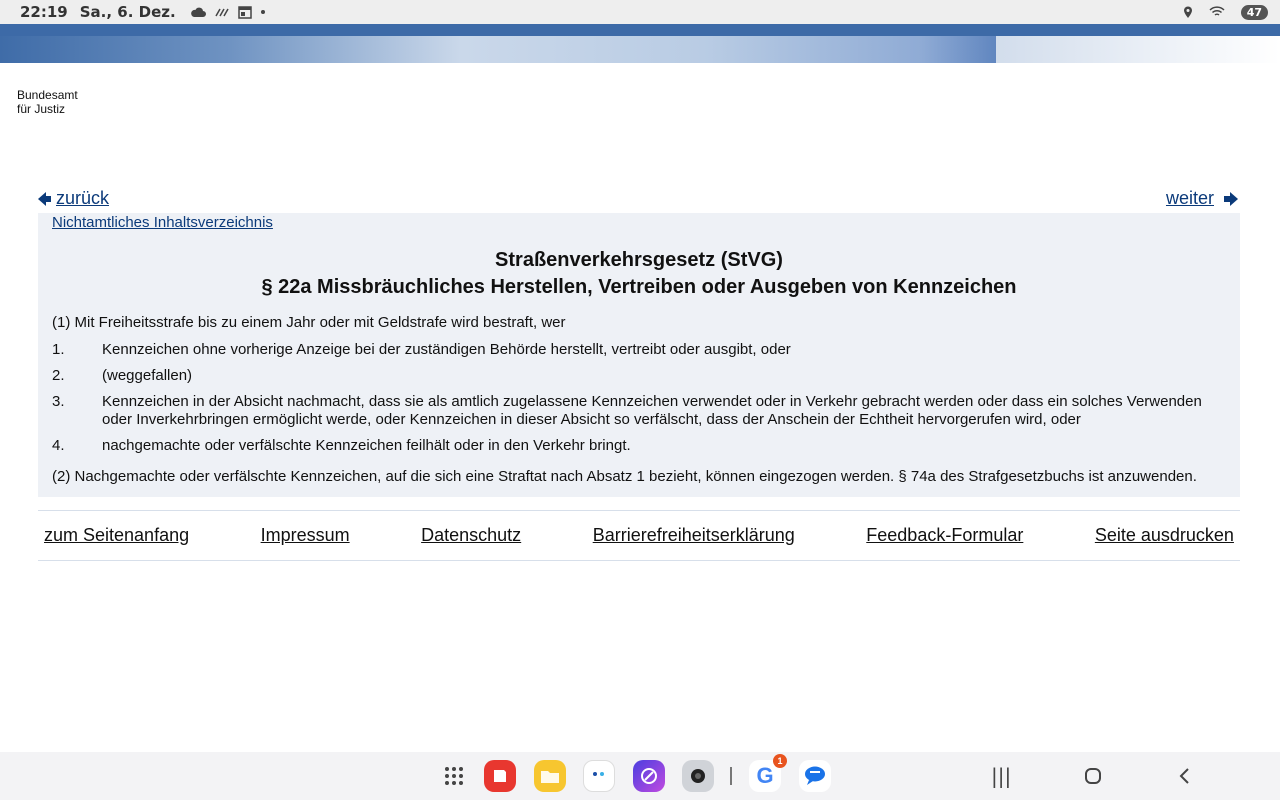  Describe the element at coordinates (694, 535) in the screenshot. I see `footer-link-accessibility: Barrierefreiheitserklärung` at that location.